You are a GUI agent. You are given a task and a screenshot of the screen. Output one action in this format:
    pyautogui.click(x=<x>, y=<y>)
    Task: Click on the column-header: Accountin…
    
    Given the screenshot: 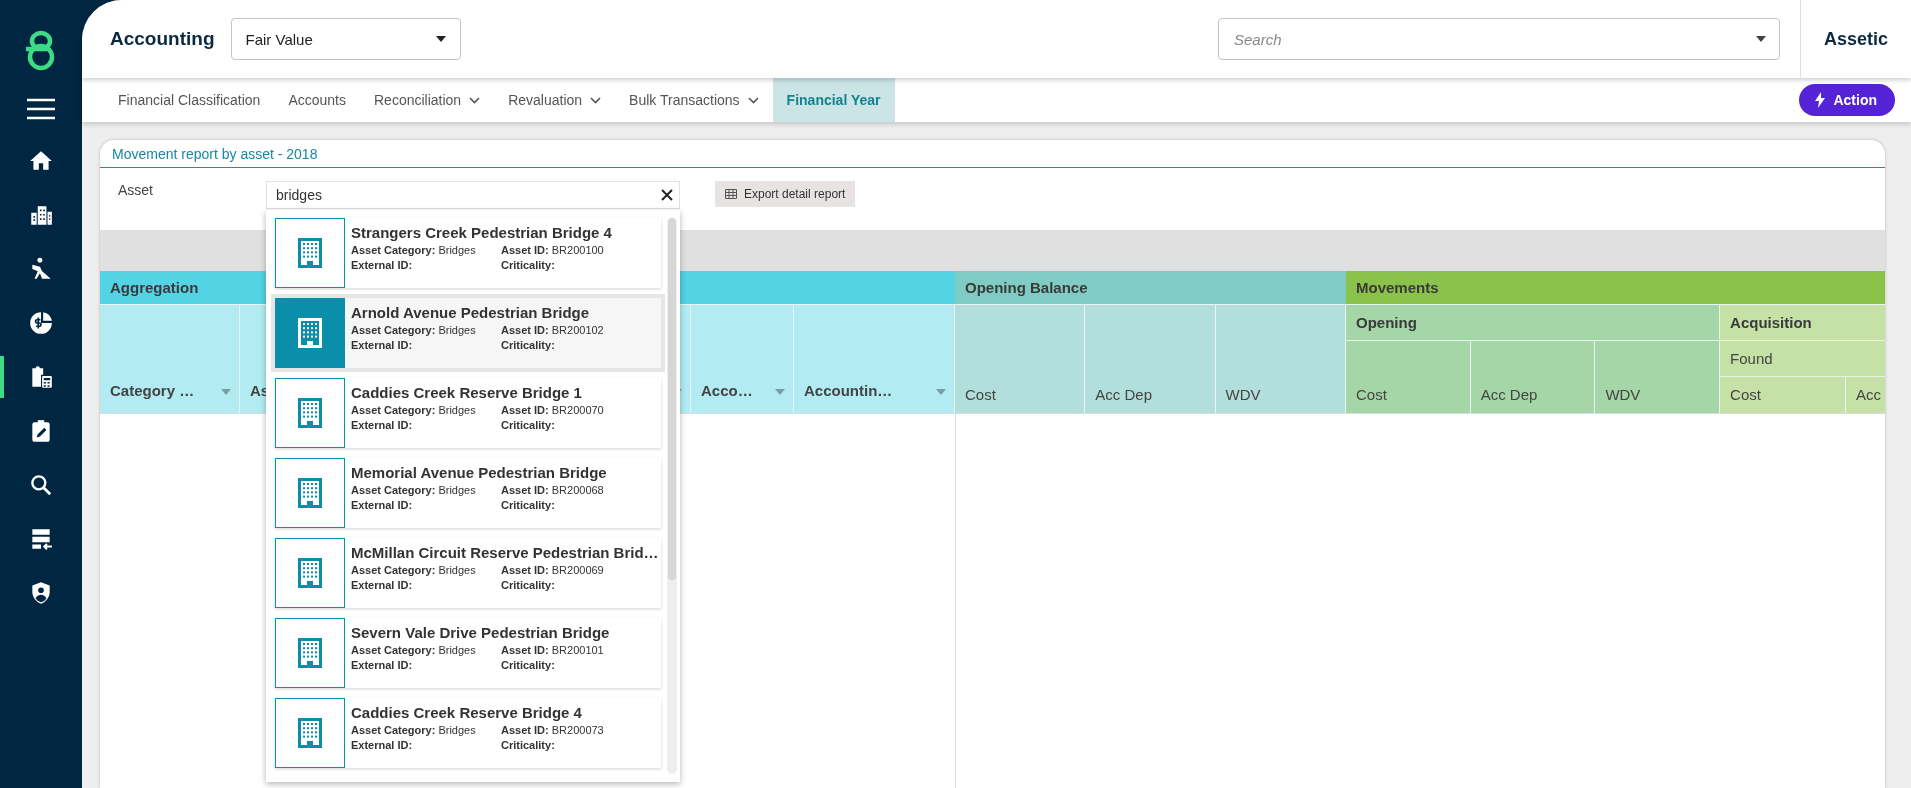 What is the action you would take?
    pyautogui.click(x=848, y=390)
    